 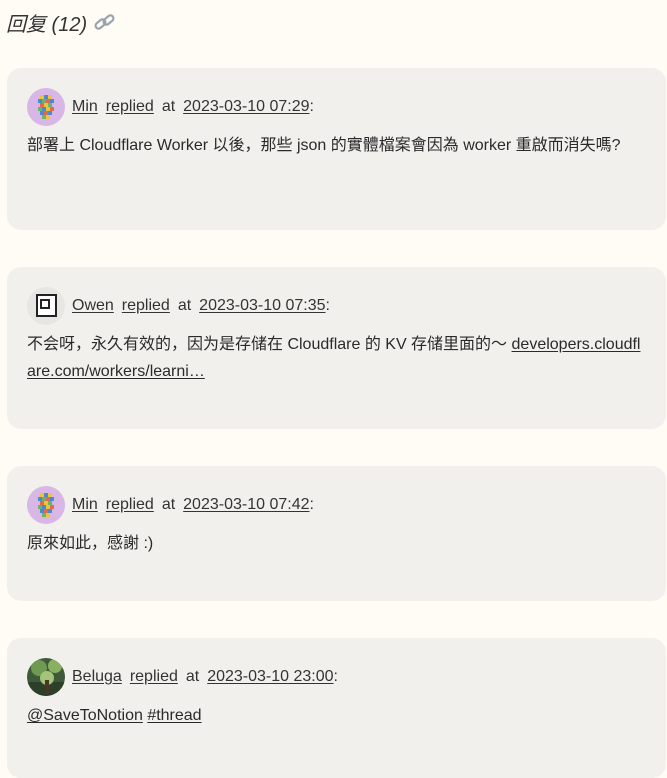 I want to click on mention-link: @SaveToNotion, so click(x=85, y=715).